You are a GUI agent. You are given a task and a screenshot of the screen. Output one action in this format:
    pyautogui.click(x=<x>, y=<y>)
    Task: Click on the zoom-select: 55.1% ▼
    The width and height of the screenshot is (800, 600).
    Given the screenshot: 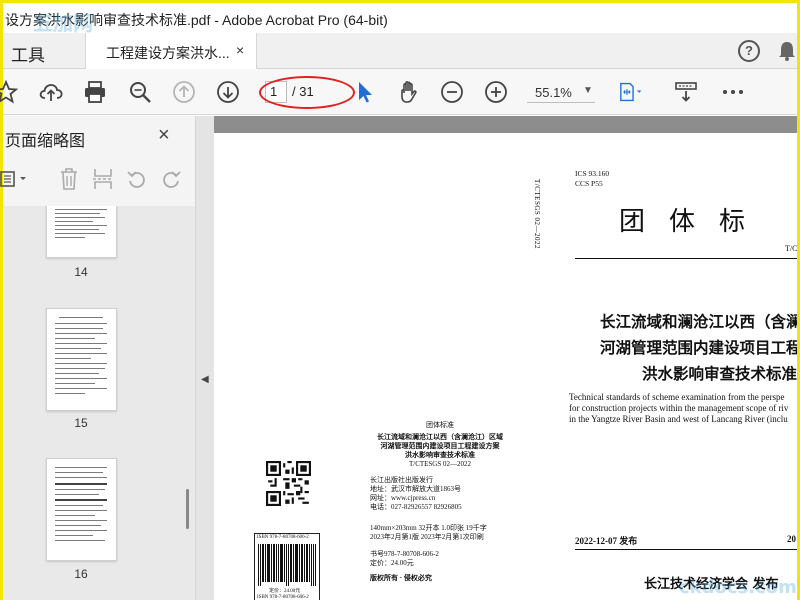 What is the action you would take?
    pyautogui.click(x=561, y=92)
    